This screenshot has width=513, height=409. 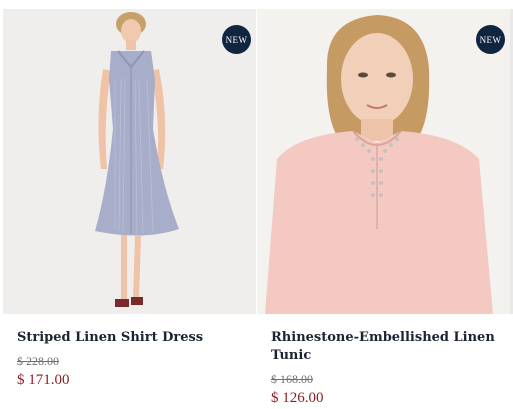 I want to click on original-price: $ 168.00, so click(x=292, y=379).